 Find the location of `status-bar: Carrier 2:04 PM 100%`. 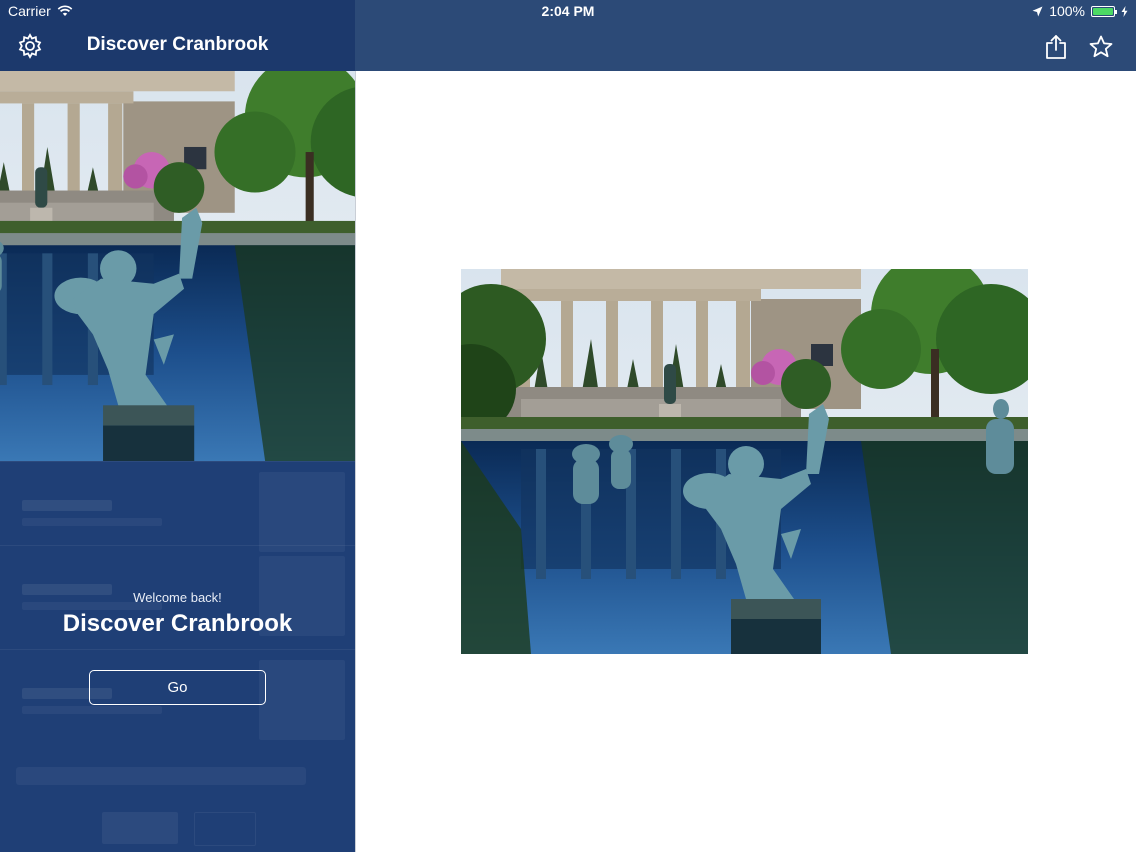

status-bar: Carrier 2:04 PM 100% is located at coordinates (568, 11).